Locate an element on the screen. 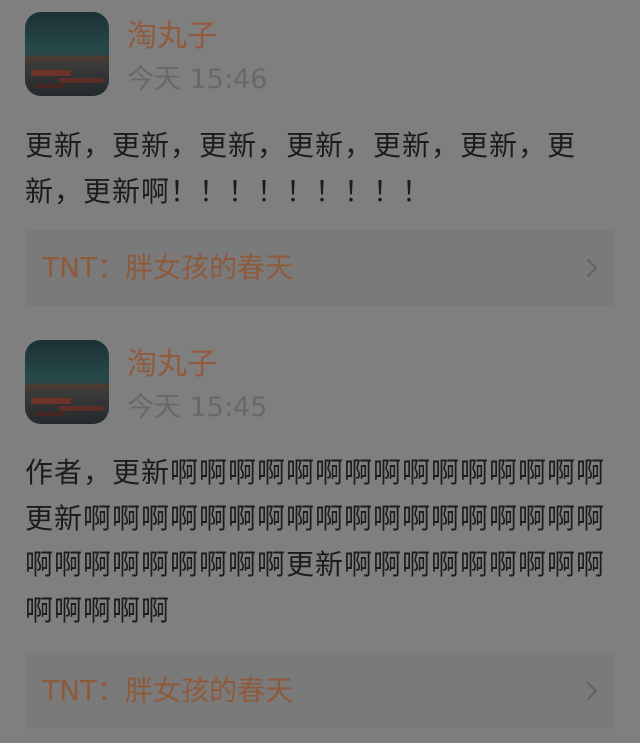 The width and height of the screenshot is (640, 743). timestamp: 今天 15:45 is located at coordinates (197, 407).